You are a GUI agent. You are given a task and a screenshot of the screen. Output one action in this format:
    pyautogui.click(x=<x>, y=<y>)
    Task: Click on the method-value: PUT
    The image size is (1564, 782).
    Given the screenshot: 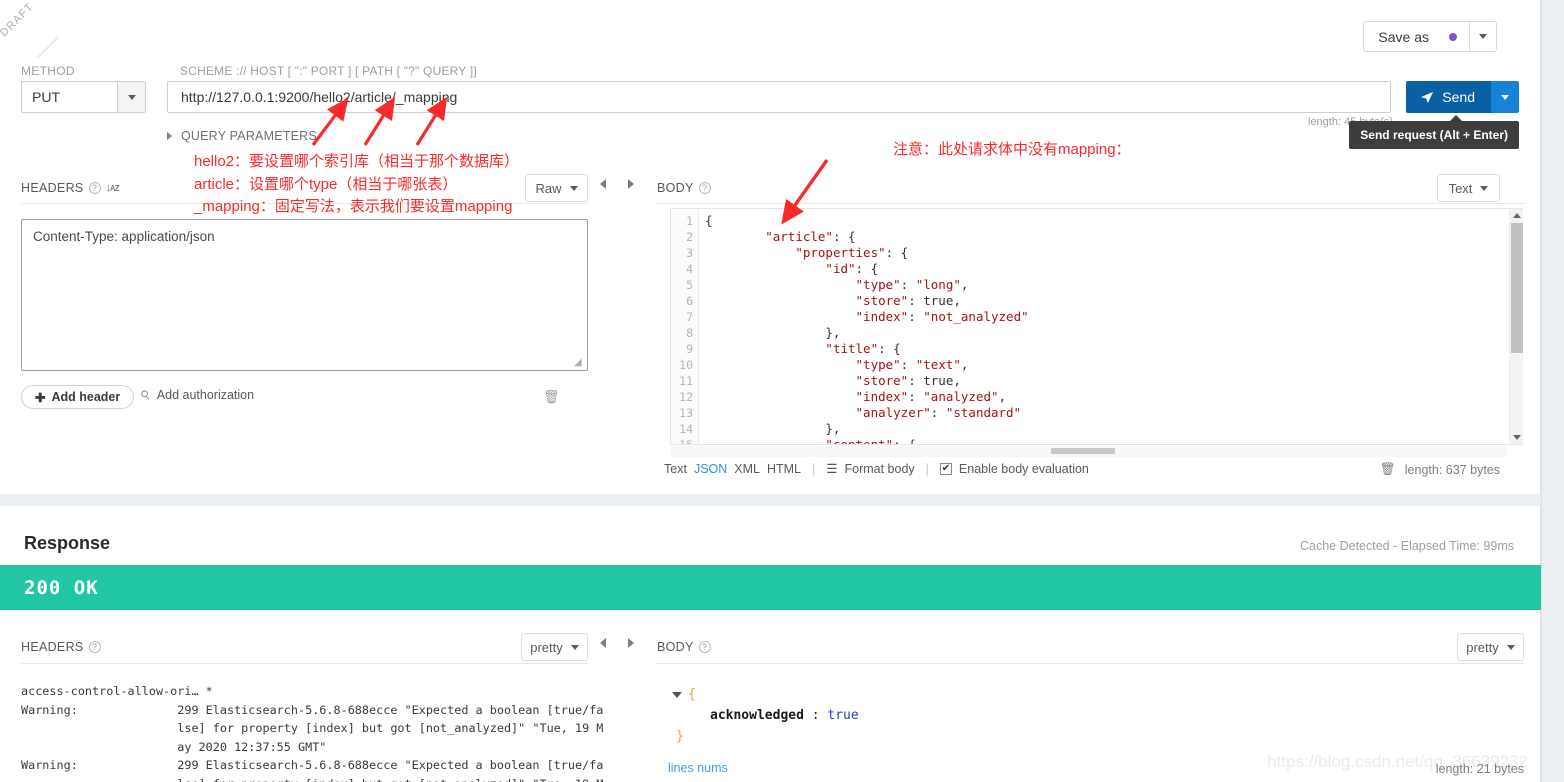 What is the action you would take?
    pyautogui.click(x=46, y=97)
    